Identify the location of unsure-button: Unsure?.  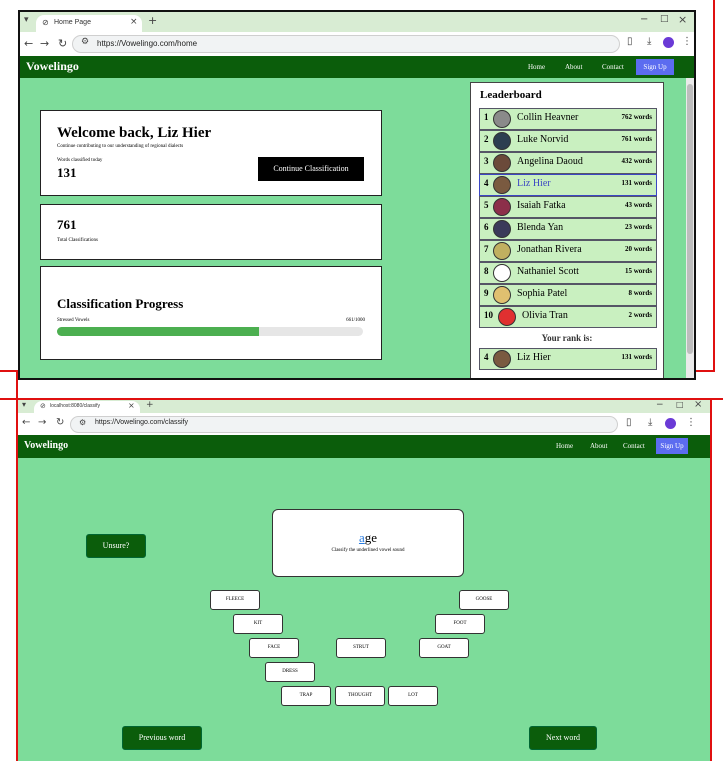
(116, 546).